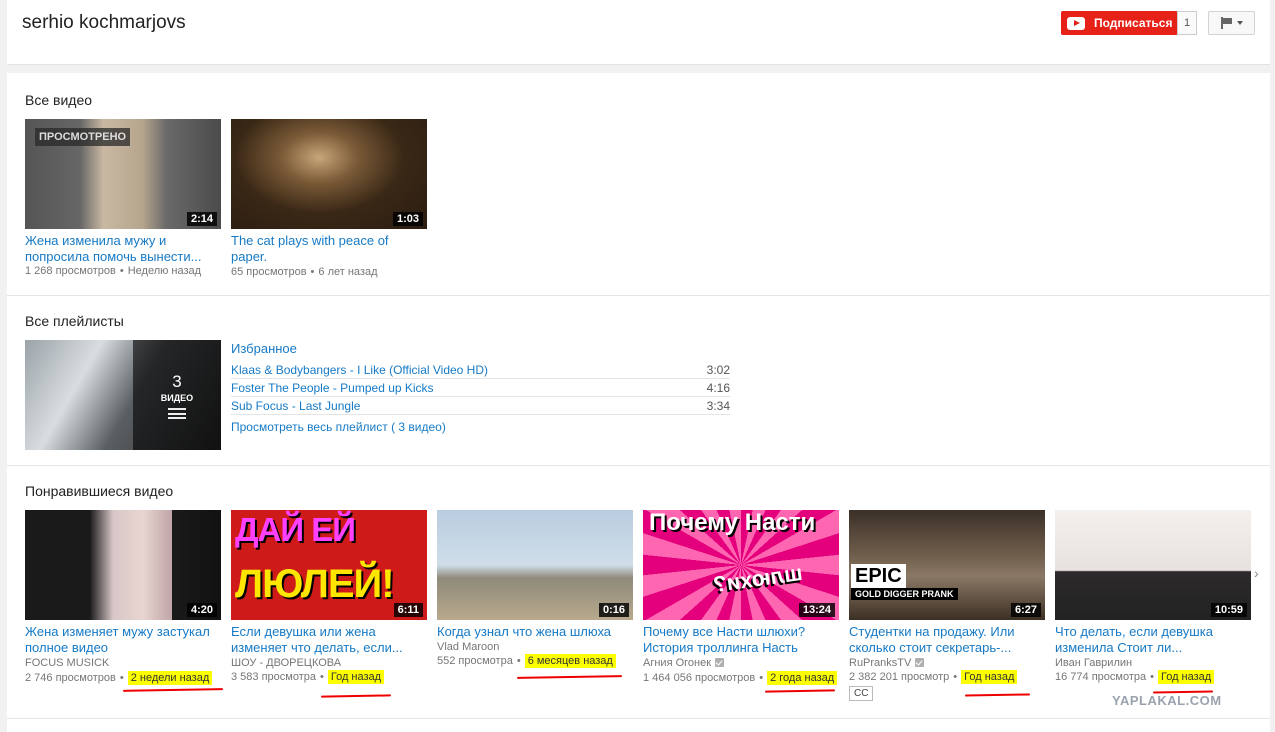 The height and width of the screenshot is (732, 1275). I want to click on subscribe-button: Подписаться, so click(1119, 23).